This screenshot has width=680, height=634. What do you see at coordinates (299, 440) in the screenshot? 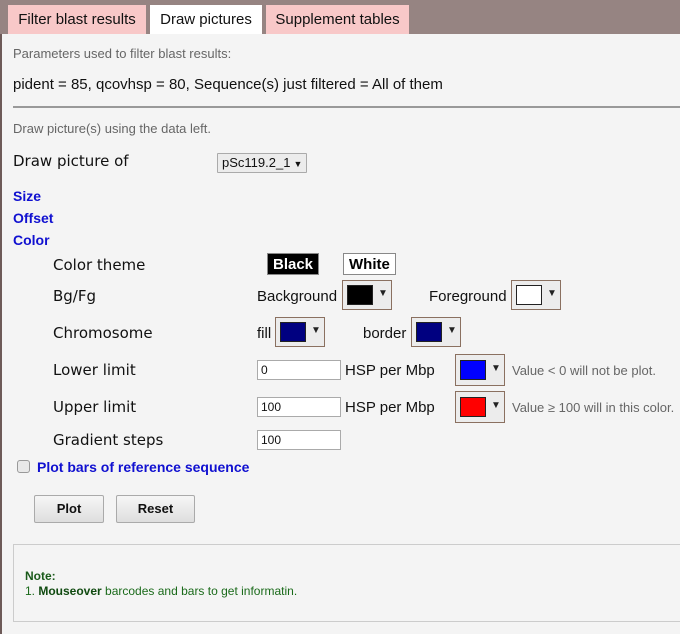
I see `gradient-steps-input` at bounding box center [299, 440].